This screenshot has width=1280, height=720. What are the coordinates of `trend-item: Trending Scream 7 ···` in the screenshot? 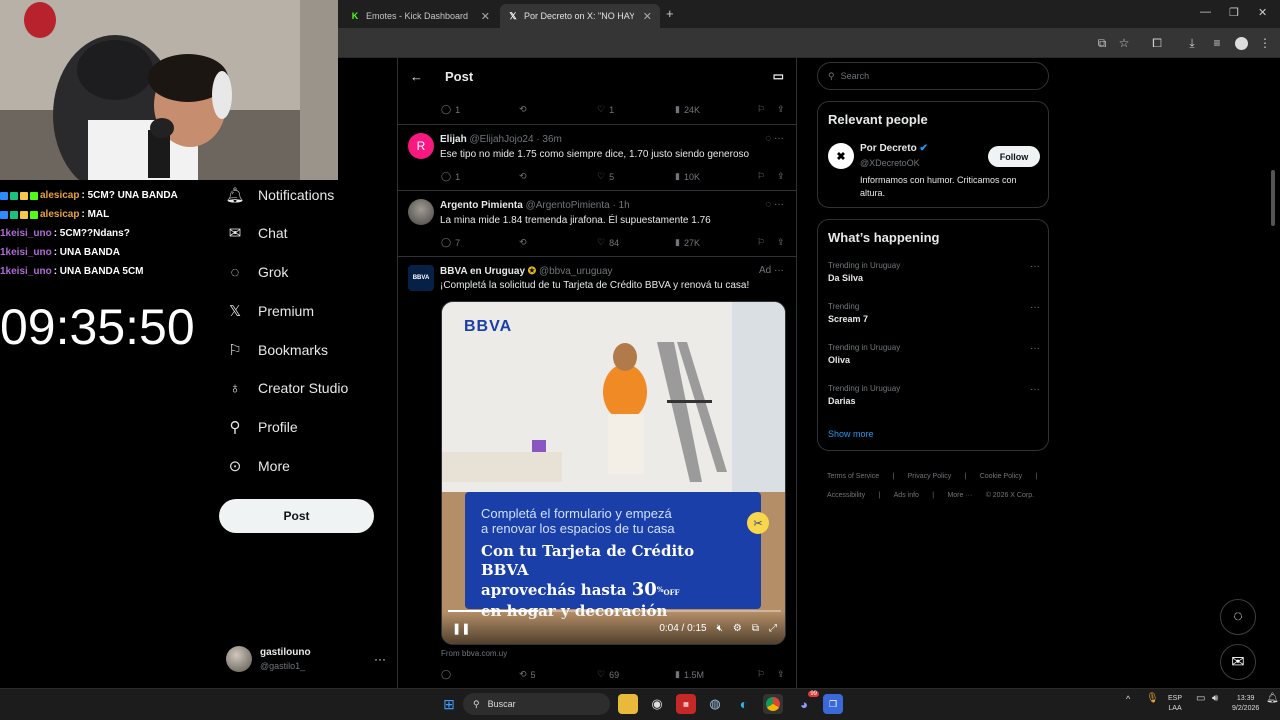 It's located at (934, 313).